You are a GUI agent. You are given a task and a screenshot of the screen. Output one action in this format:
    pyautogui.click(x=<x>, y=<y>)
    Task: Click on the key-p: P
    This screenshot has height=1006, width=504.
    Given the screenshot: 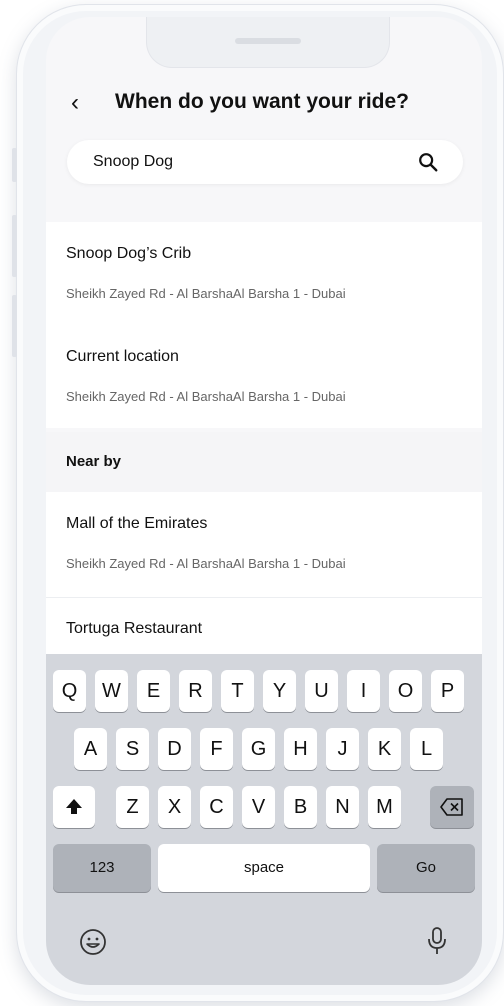 What is the action you would take?
    pyautogui.click(x=447, y=691)
    